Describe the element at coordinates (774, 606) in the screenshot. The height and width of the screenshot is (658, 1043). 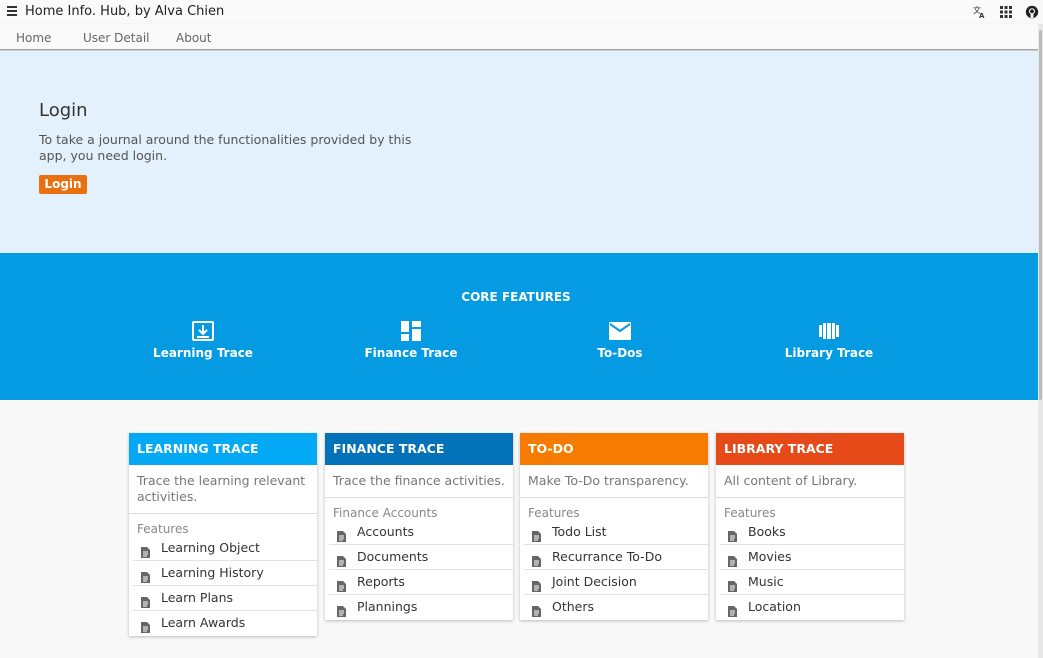
I see `list-item-label: Location` at that location.